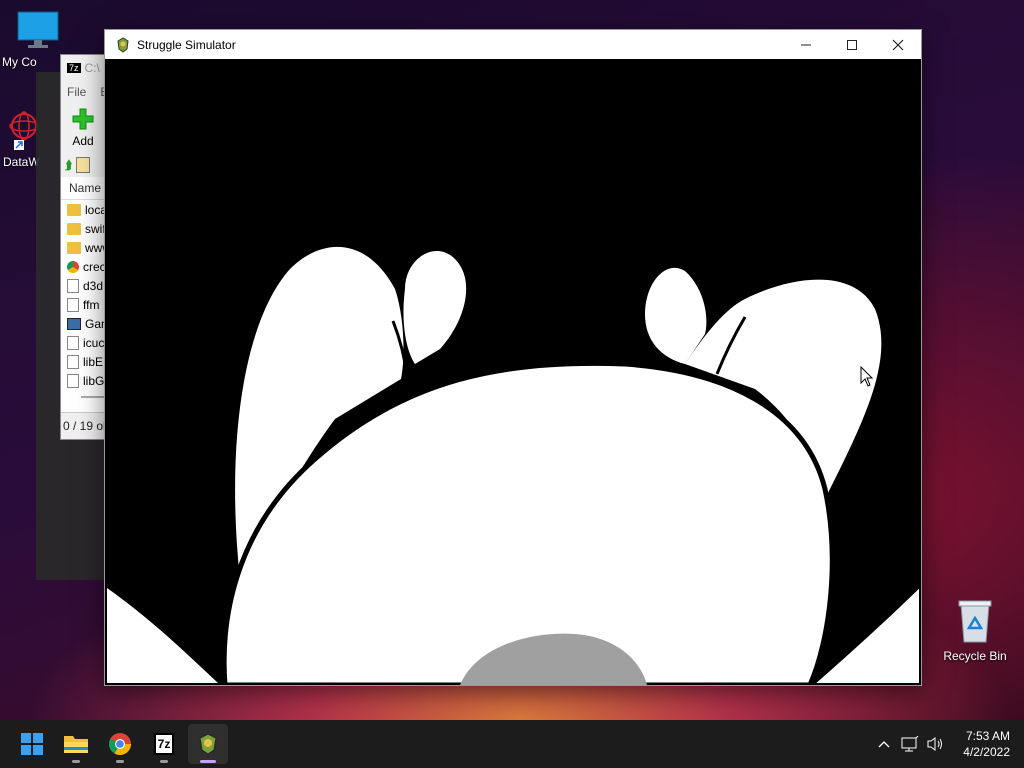  I want to click on speaker-icon, so click(935, 744).